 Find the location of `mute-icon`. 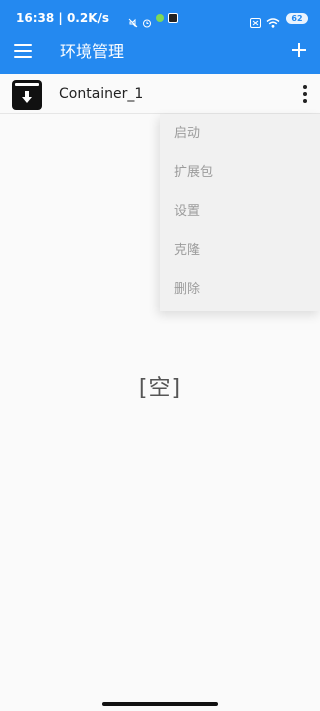

mute-icon is located at coordinates (133, 20).